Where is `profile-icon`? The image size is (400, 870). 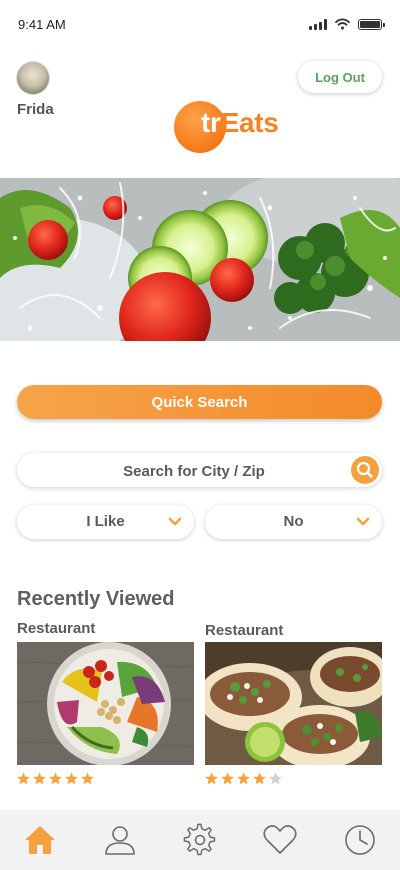
profile-icon is located at coordinates (120, 840).